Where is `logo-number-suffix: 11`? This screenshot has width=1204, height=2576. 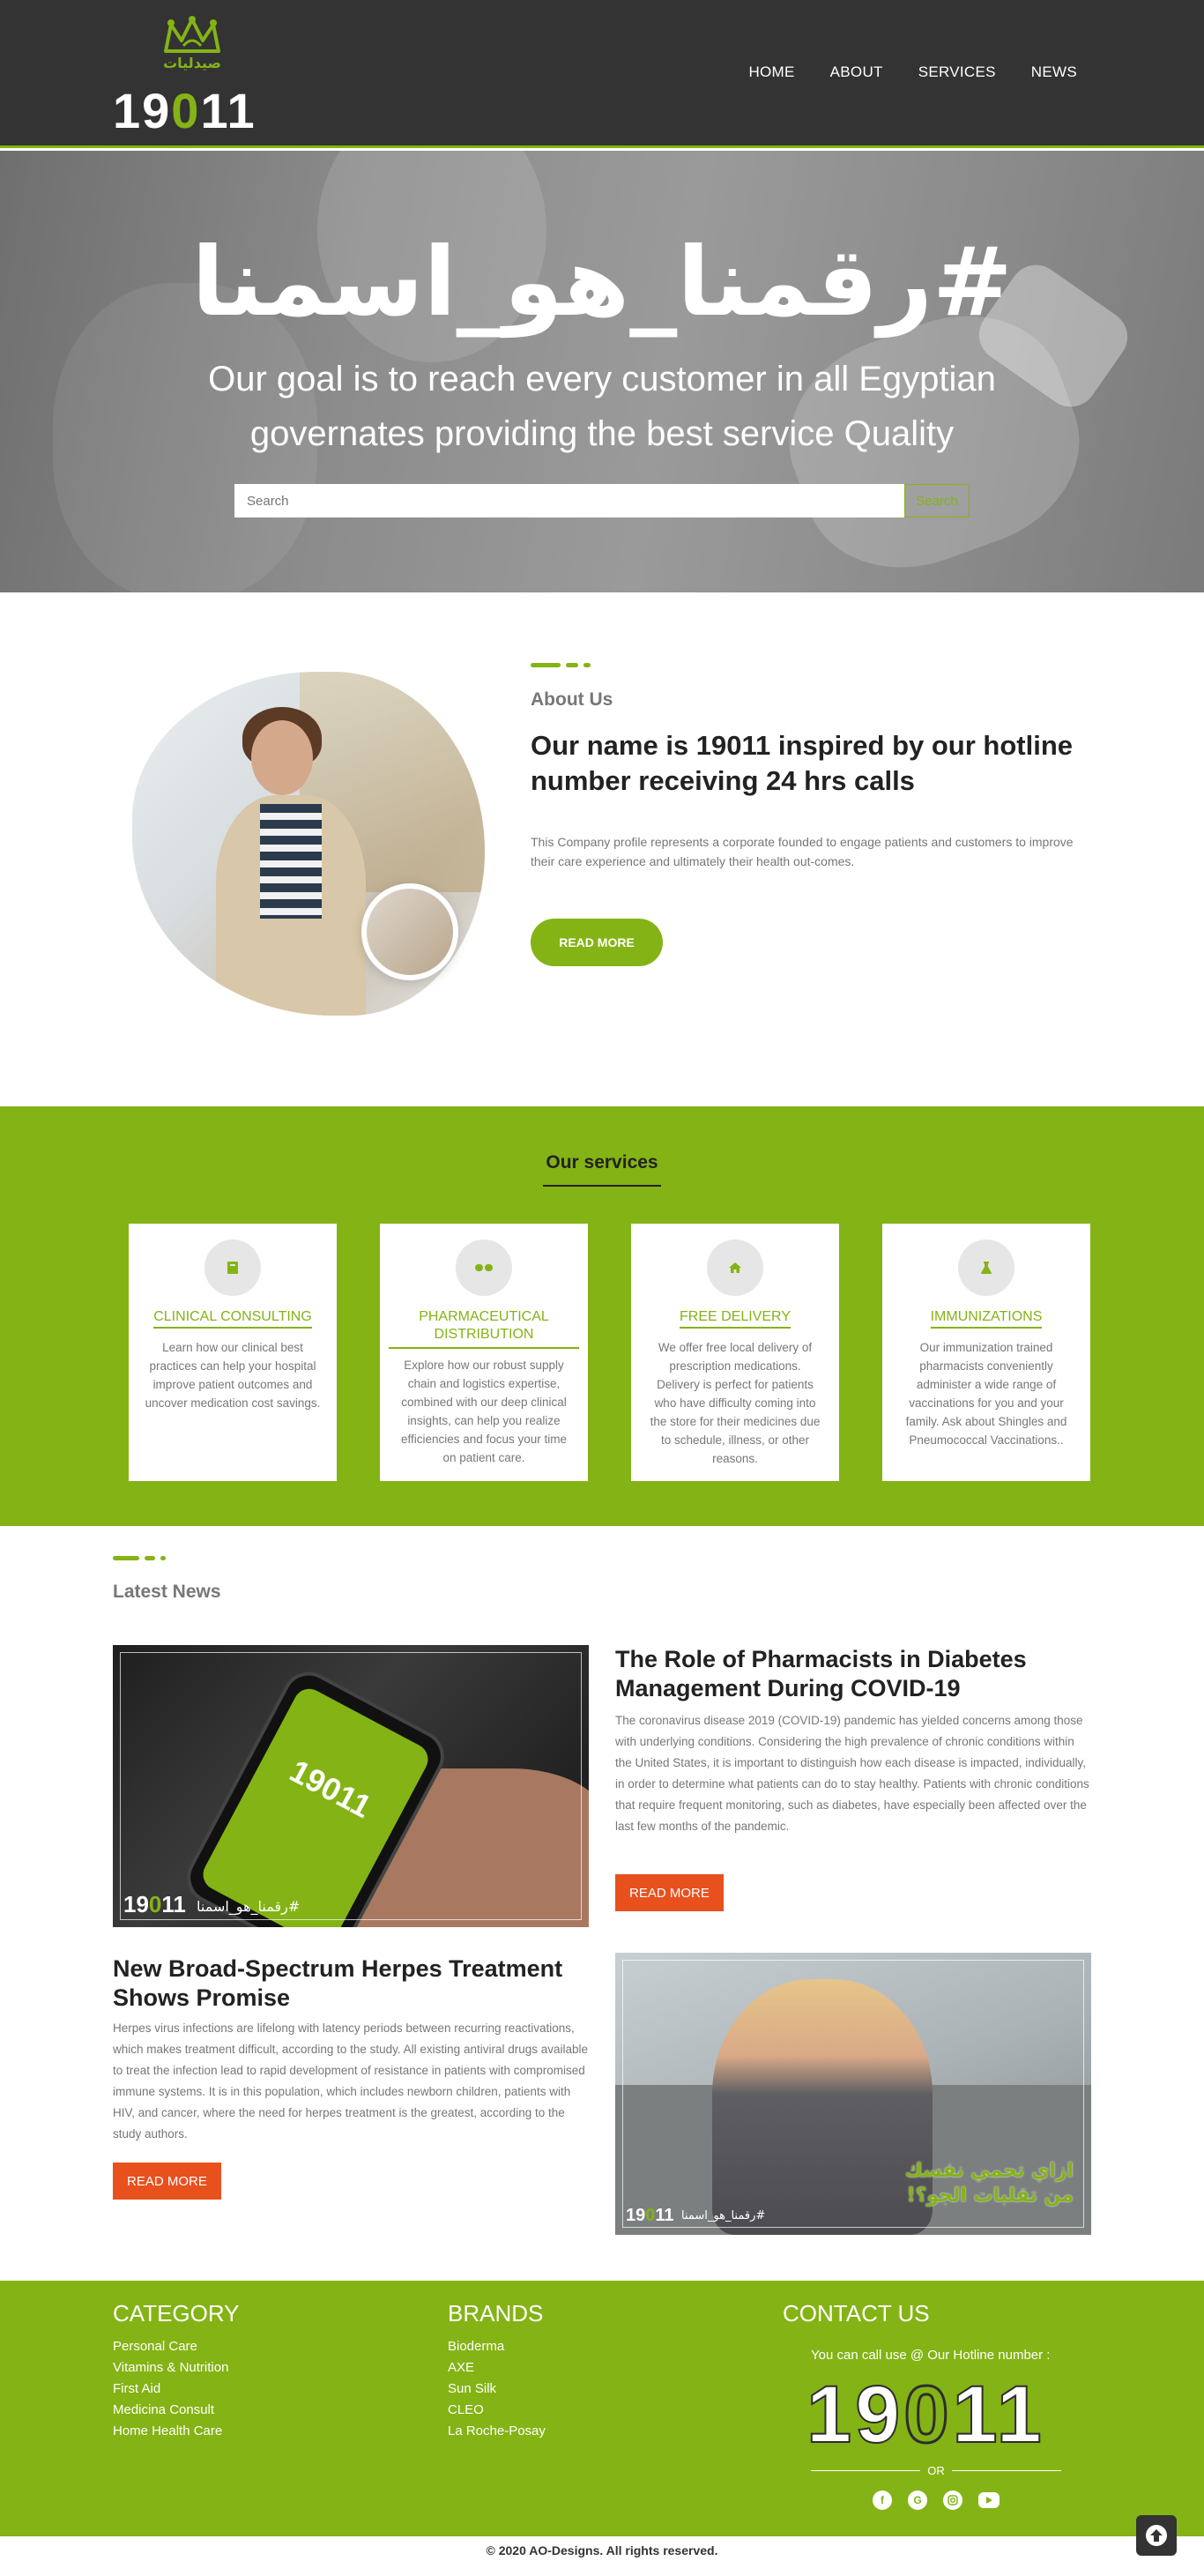 logo-number-suffix: 11 is located at coordinates (228, 110).